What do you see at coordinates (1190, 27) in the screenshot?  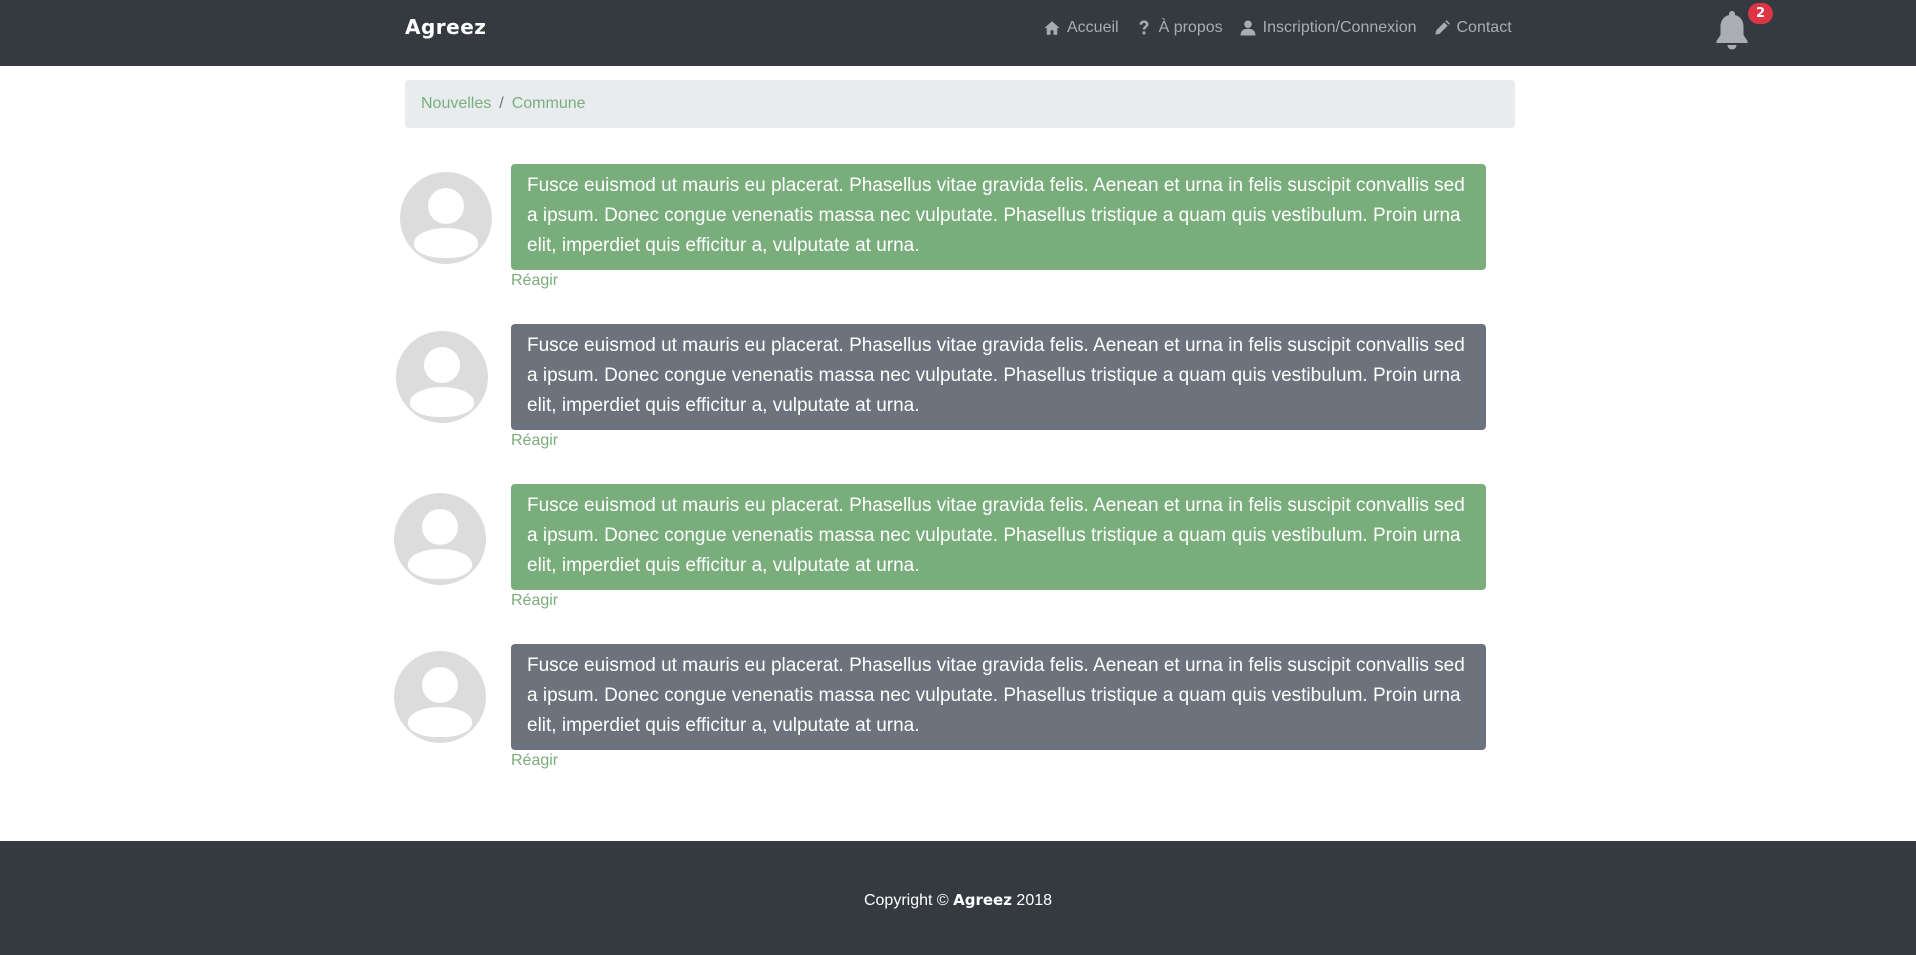 I see `nav-item-label: À propos` at bounding box center [1190, 27].